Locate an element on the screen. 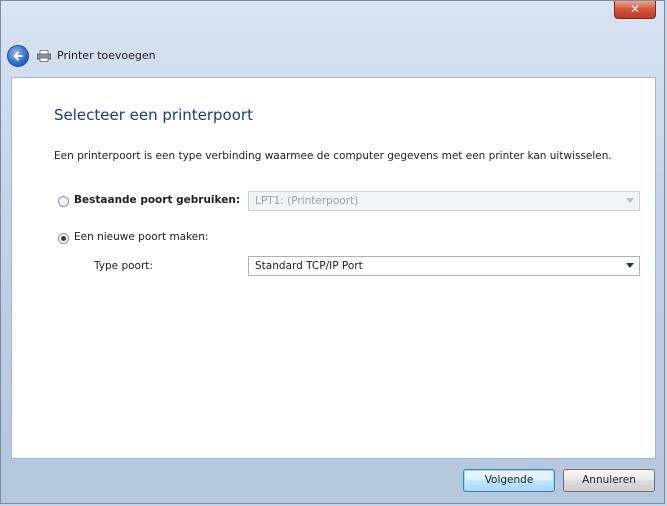 The width and height of the screenshot is (667, 506). back-arrow-icon is located at coordinates (18, 56).